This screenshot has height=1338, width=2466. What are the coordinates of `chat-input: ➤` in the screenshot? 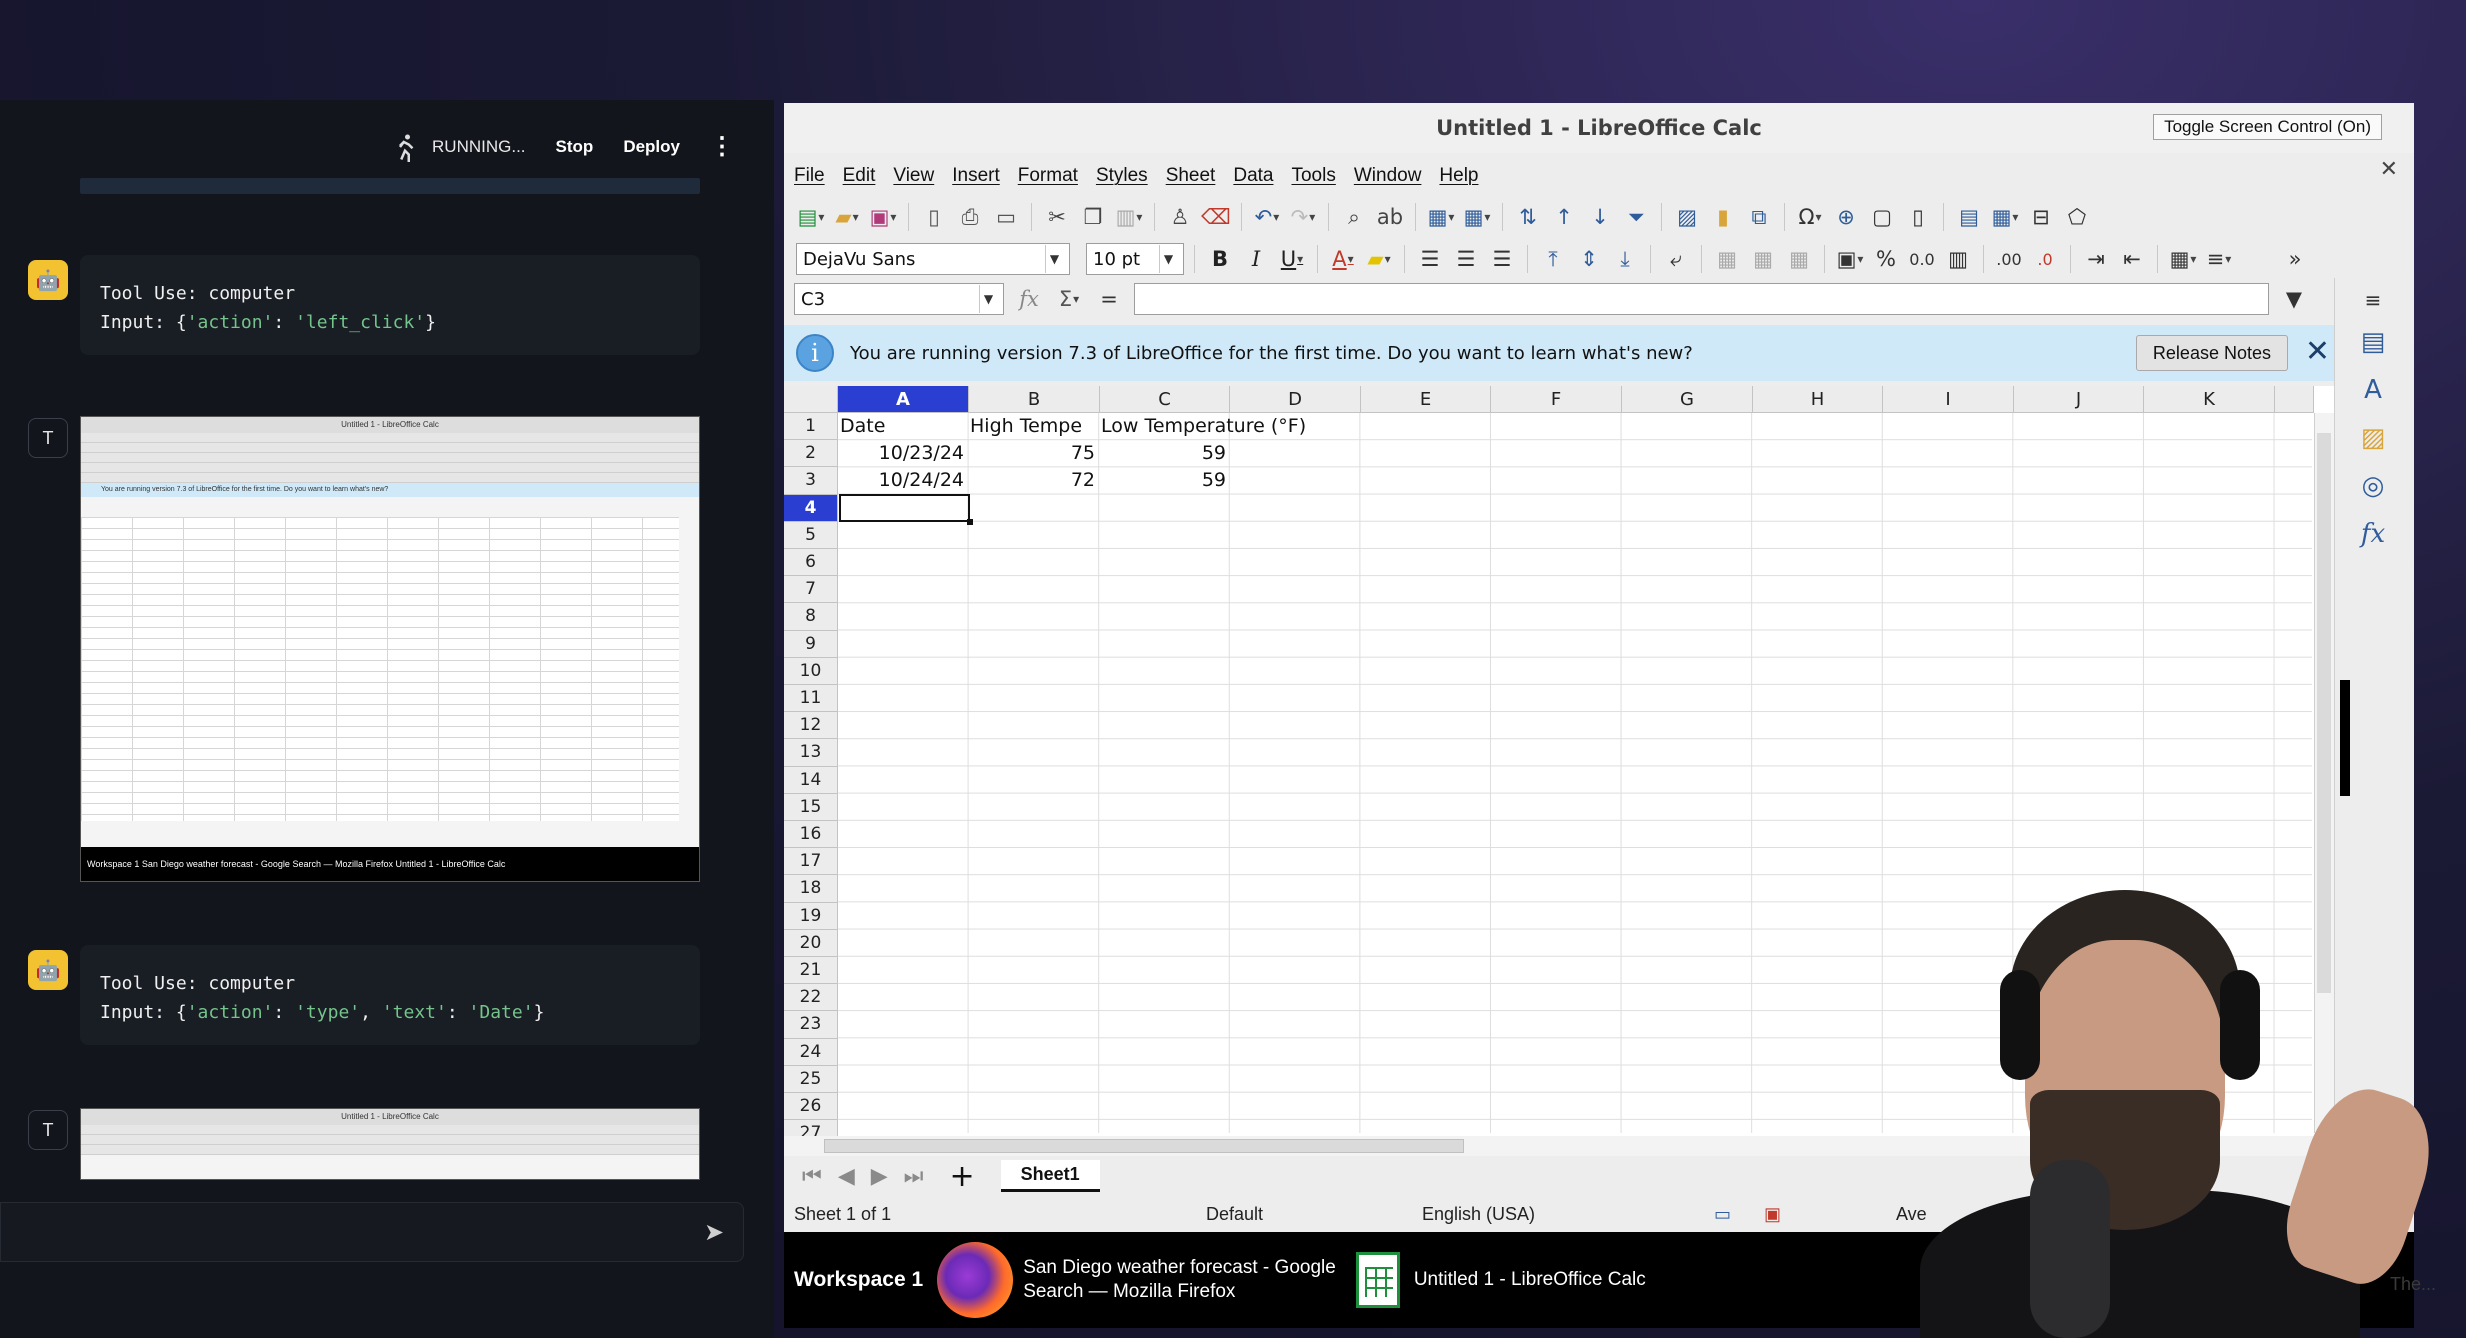 It's located at (372, 1232).